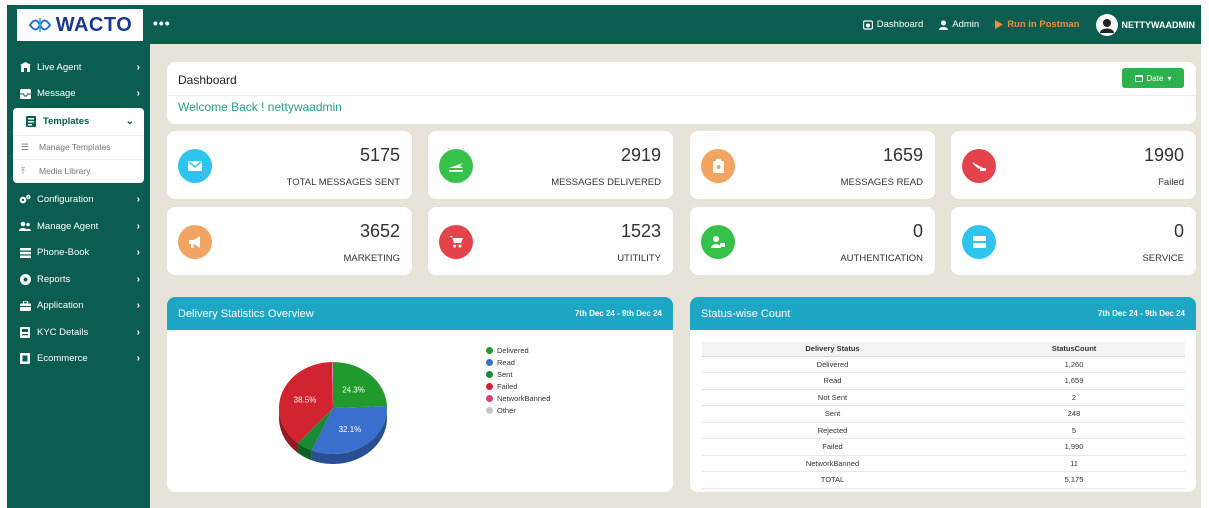 This screenshot has height=508, width=1209. What do you see at coordinates (25, 253) in the screenshot?
I see `list-icon` at bounding box center [25, 253].